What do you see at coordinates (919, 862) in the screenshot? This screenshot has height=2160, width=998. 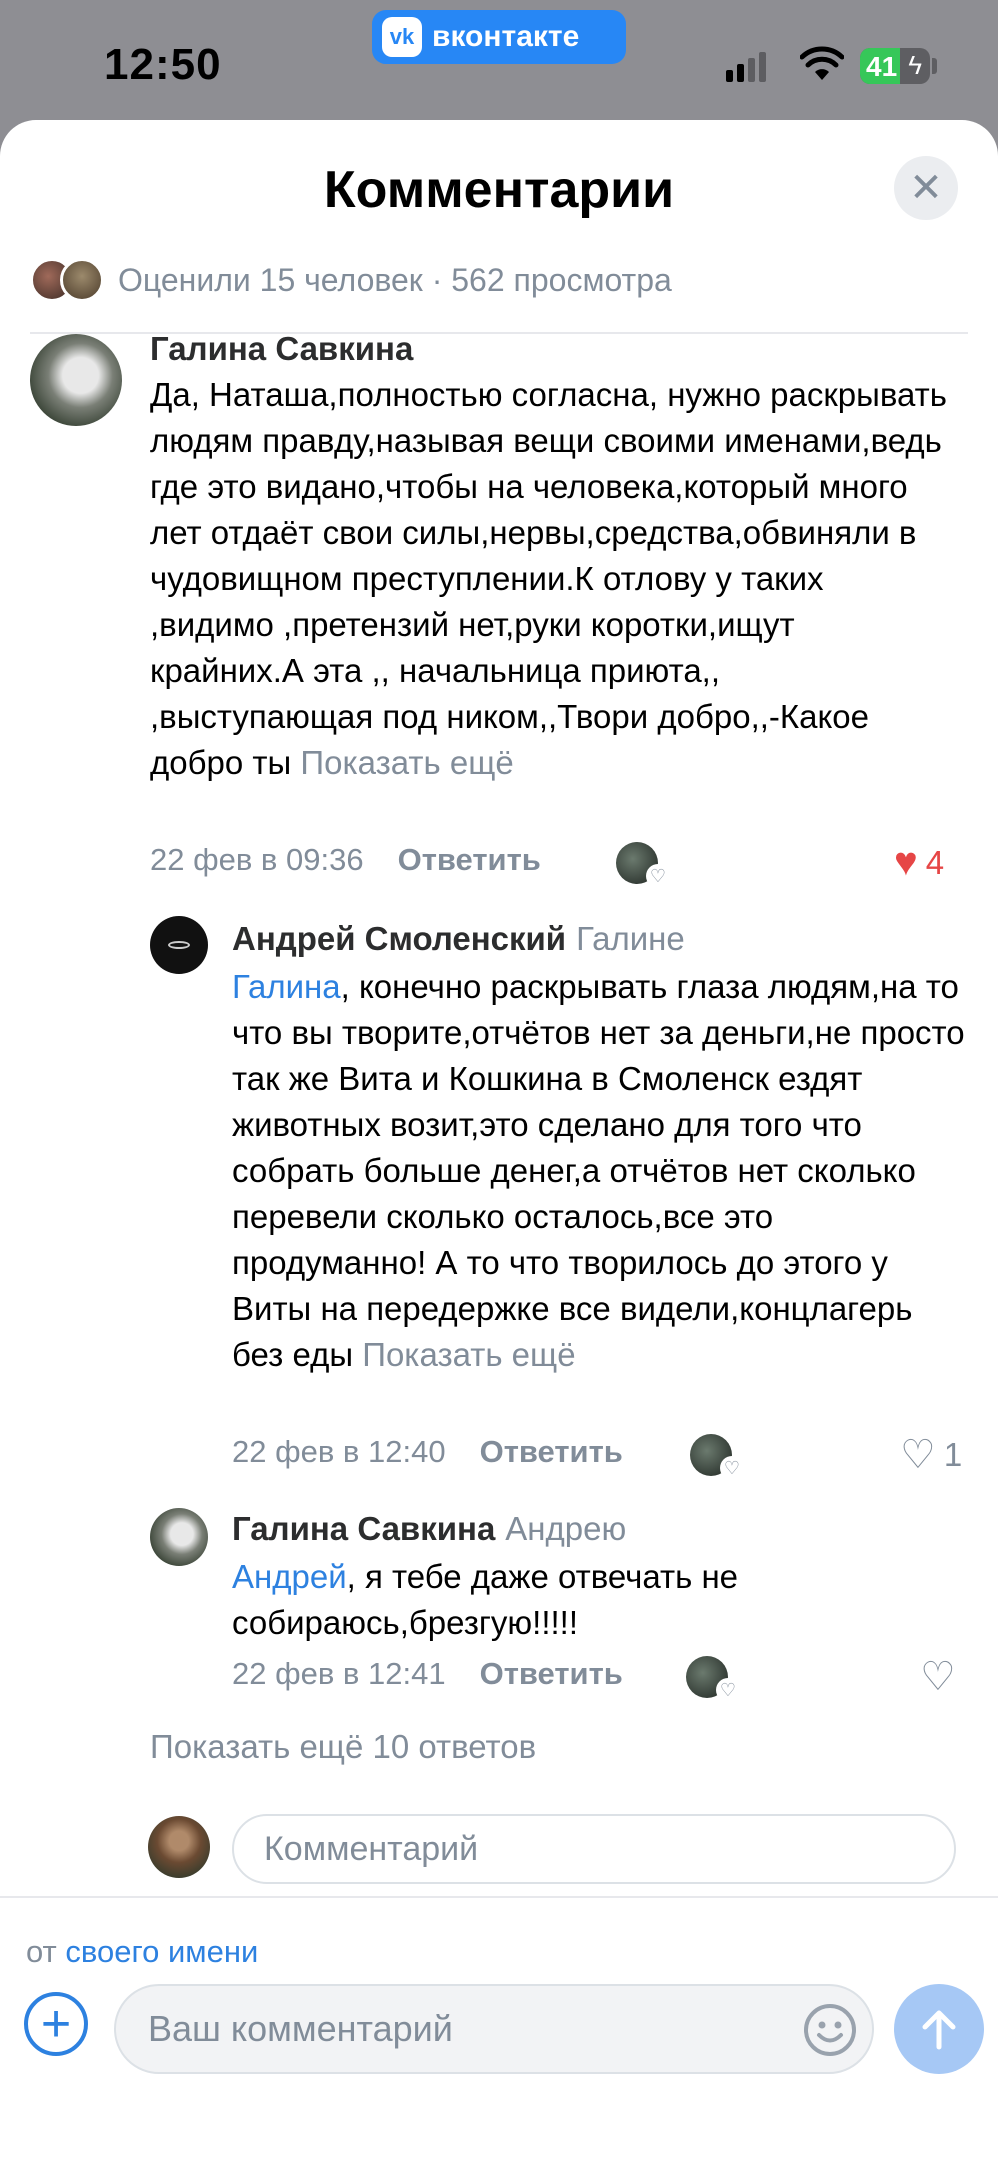 I see `like-button: ♥ 4` at bounding box center [919, 862].